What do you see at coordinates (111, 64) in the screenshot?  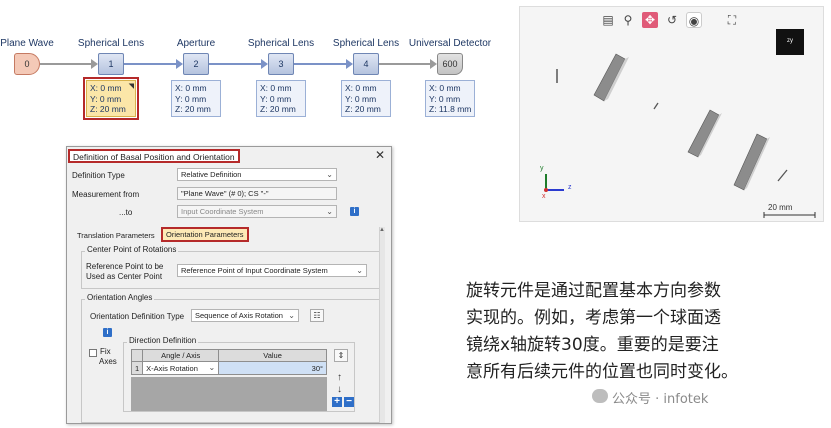 I see `node-spherical-lens-1: 1` at bounding box center [111, 64].